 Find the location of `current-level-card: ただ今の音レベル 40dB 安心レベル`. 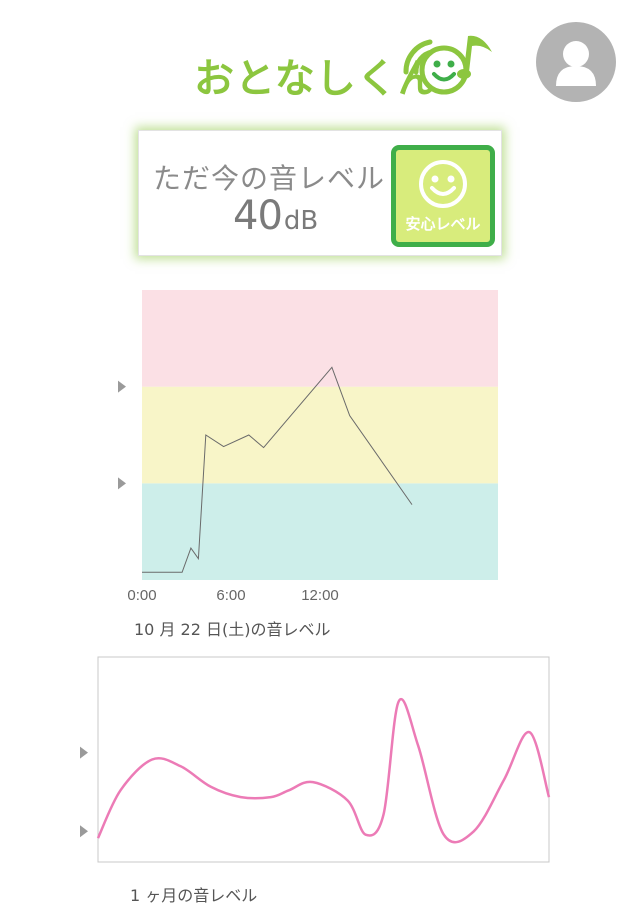

current-level-card: ただ今の音レベル 40dB 安心レベル is located at coordinates (320, 193).